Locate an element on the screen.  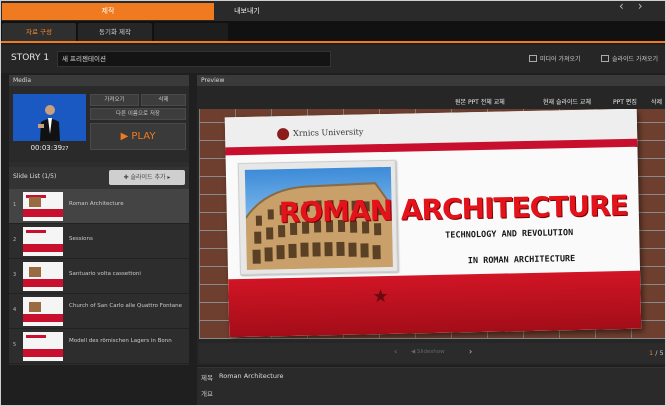
media-import-icon is located at coordinates (533, 58).